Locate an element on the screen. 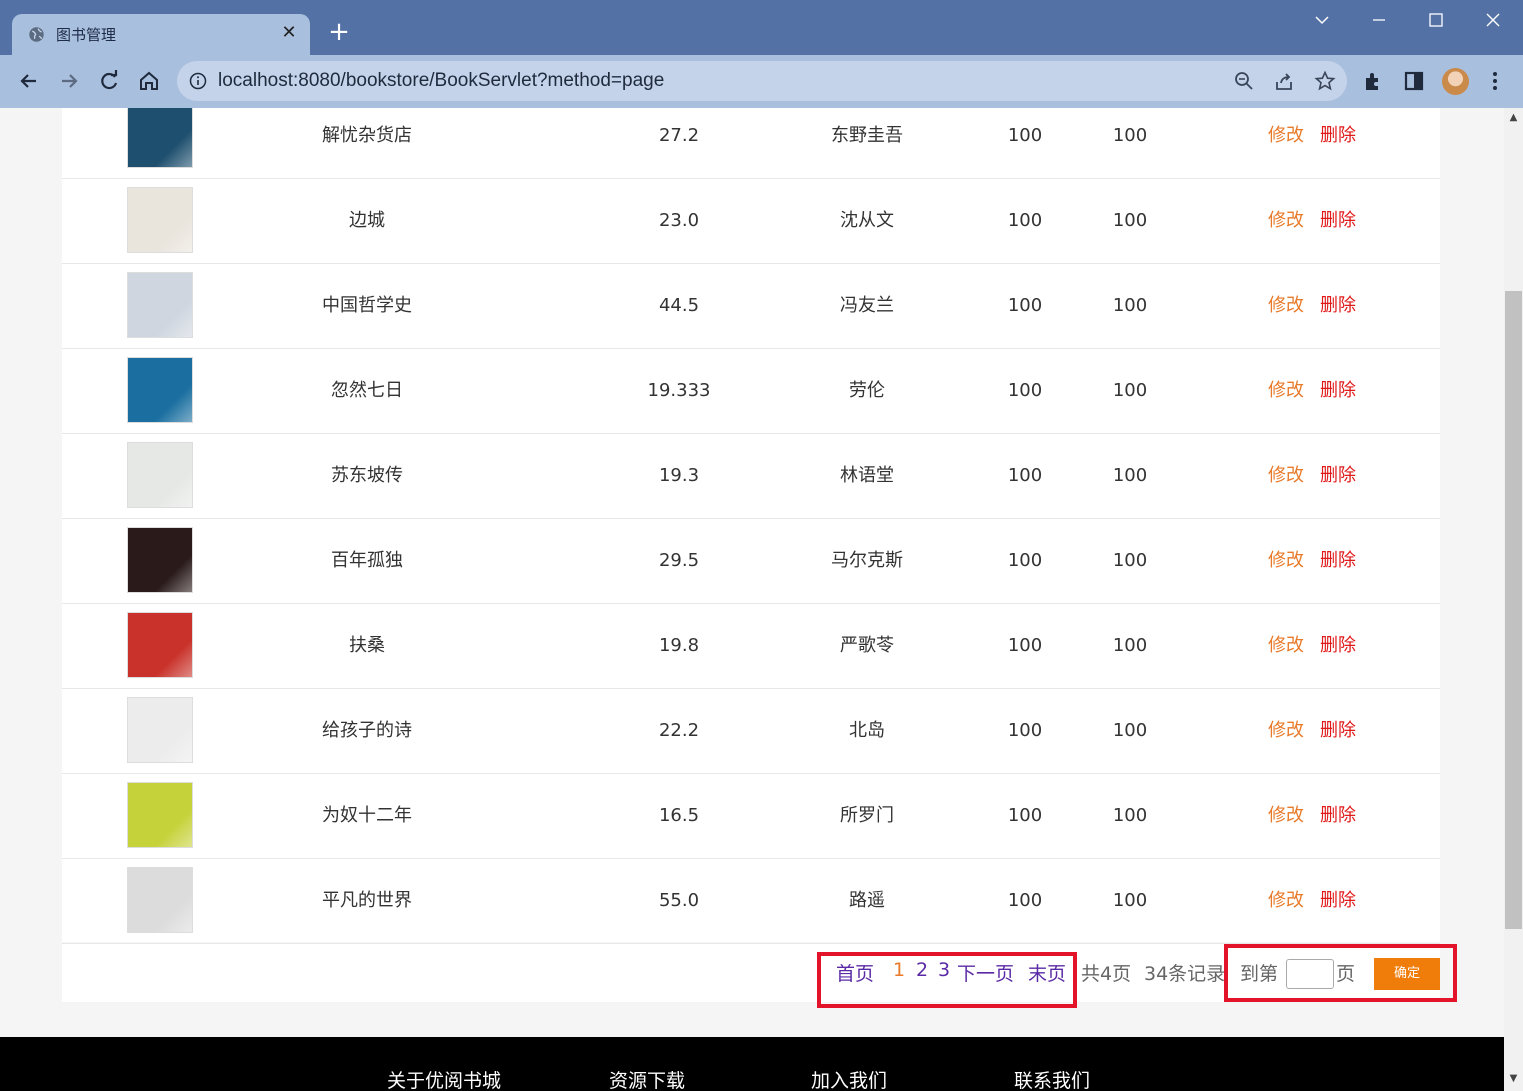  goto-page-input is located at coordinates (1310, 974).